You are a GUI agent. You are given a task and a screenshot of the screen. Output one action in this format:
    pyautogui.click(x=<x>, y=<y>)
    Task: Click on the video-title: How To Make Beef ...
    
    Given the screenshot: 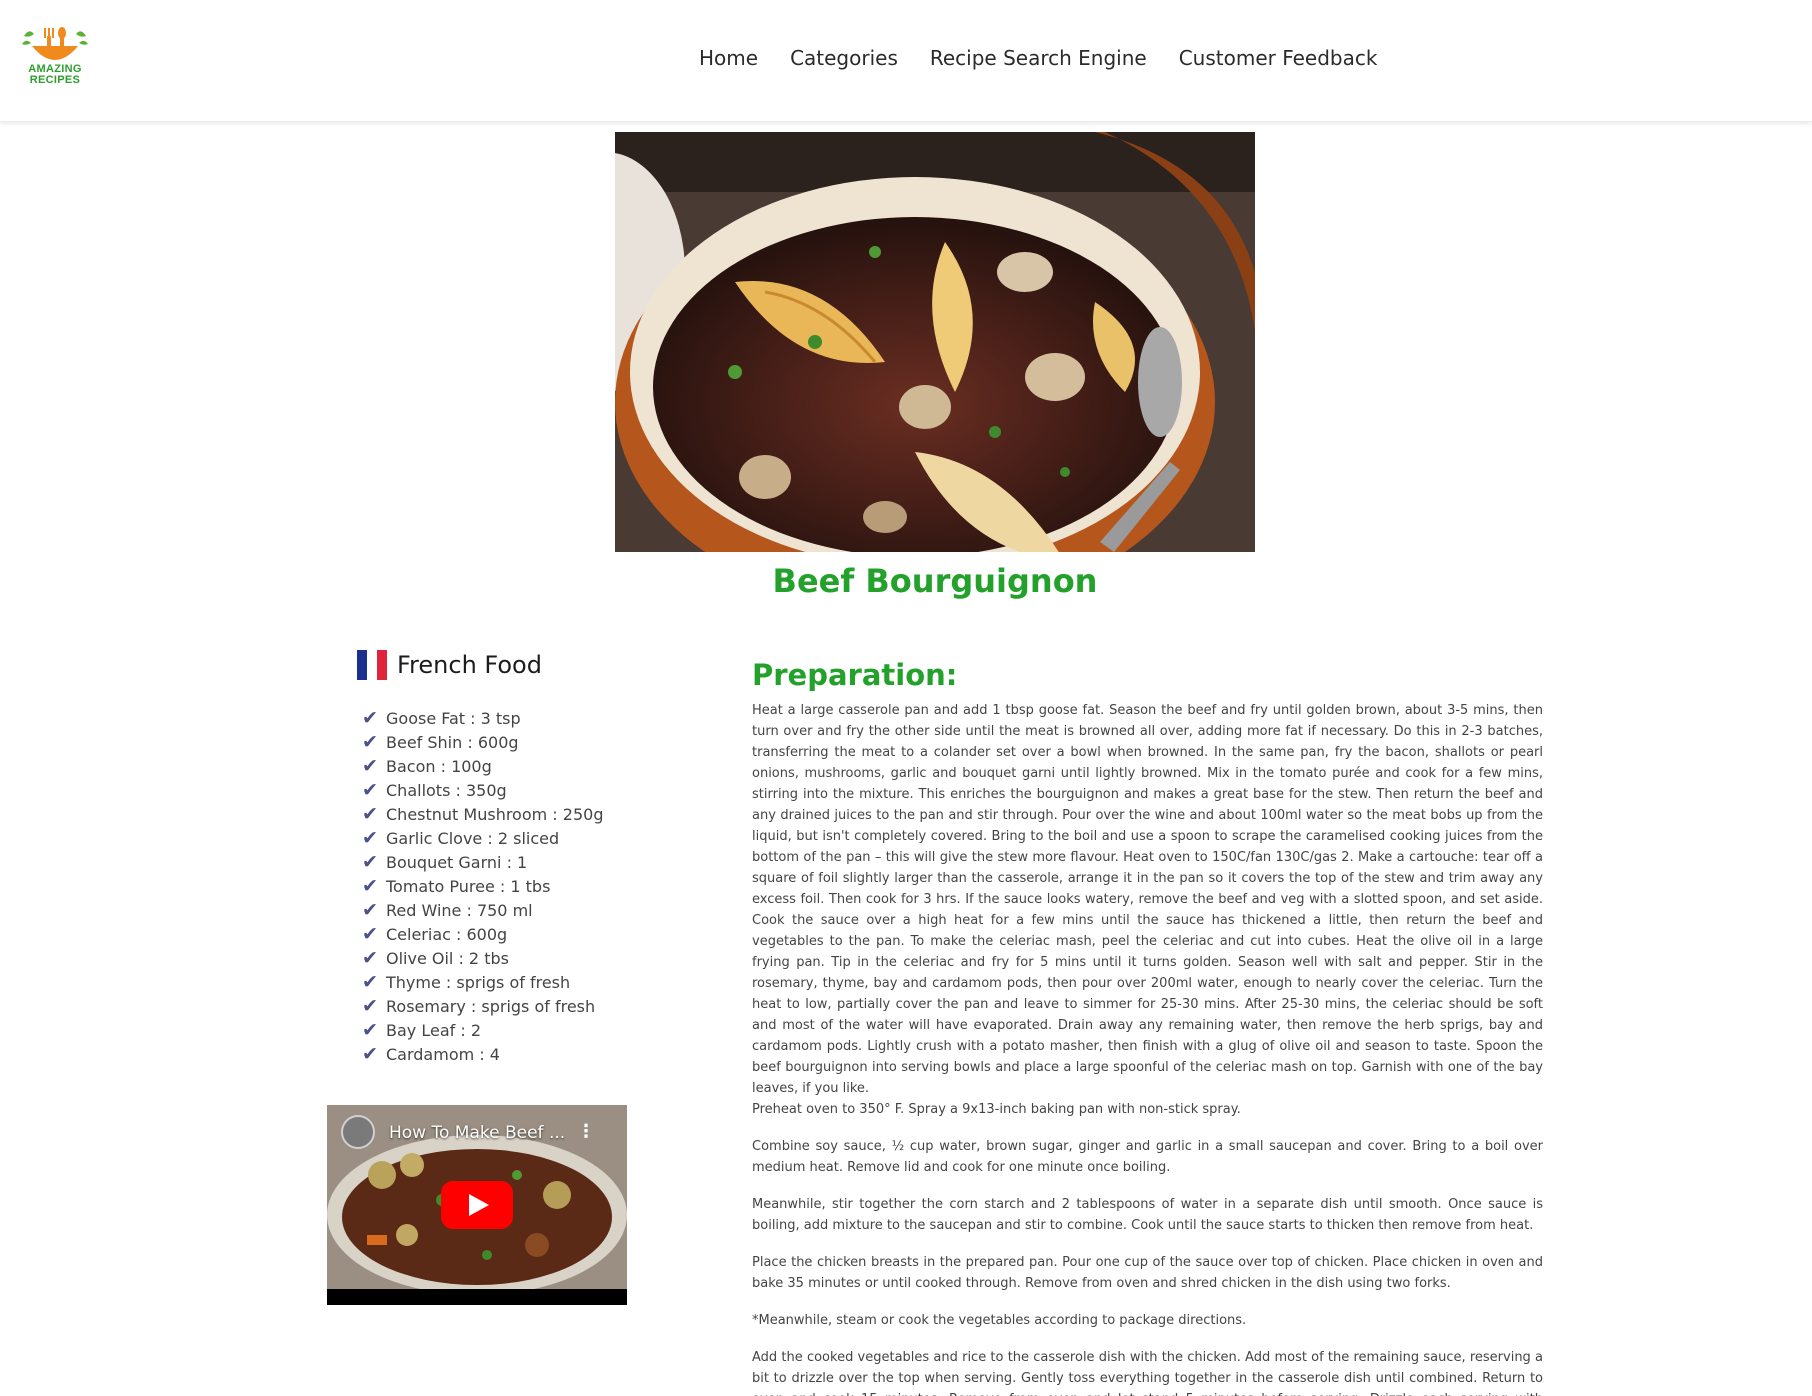 What is the action you would take?
    pyautogui.click(x=477, y=1133)
    